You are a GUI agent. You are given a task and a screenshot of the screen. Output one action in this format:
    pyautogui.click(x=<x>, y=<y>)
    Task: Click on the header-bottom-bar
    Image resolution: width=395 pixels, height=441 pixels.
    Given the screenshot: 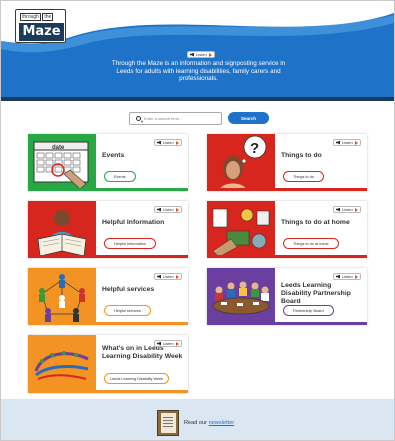 What is the action you would take?
    pyautogui.click(x=197, y=99)
    